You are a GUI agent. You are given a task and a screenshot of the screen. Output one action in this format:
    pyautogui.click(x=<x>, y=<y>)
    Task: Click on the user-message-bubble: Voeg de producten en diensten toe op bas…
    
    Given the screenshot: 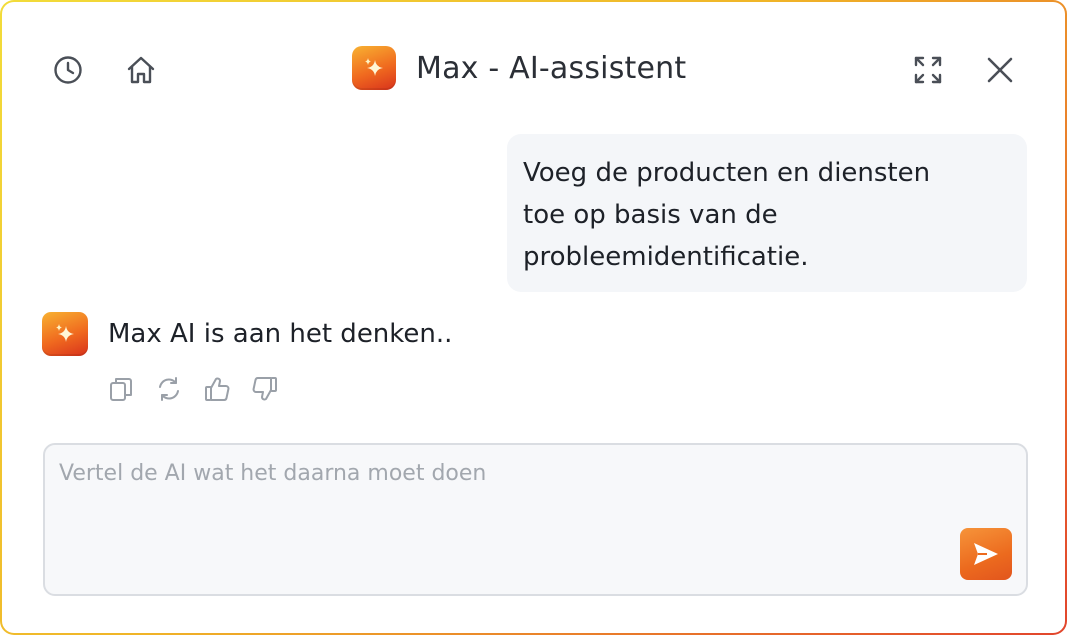 What is the action you would take?
    pyautogui.click(x=767, y=213)
    